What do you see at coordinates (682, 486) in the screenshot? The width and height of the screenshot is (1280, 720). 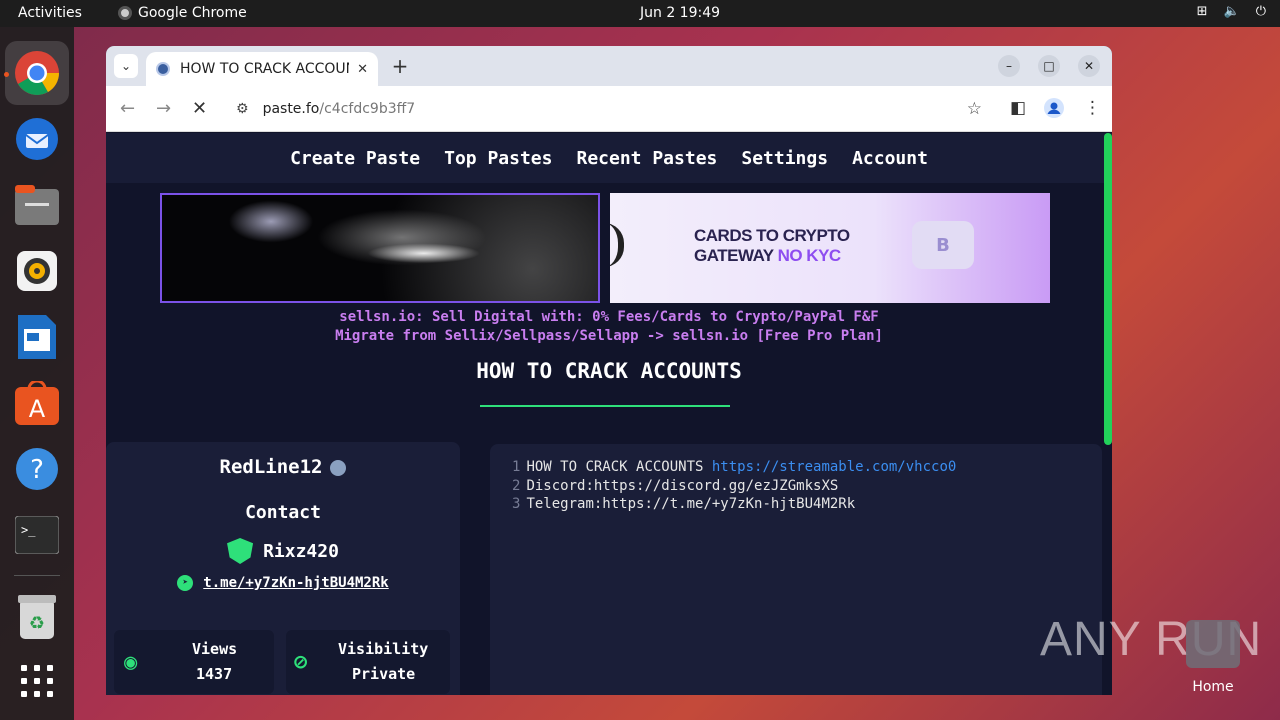 I see `line-text: Discord:https://discord.gg/ezJZGmksXS` at bounding box center [682, 486].